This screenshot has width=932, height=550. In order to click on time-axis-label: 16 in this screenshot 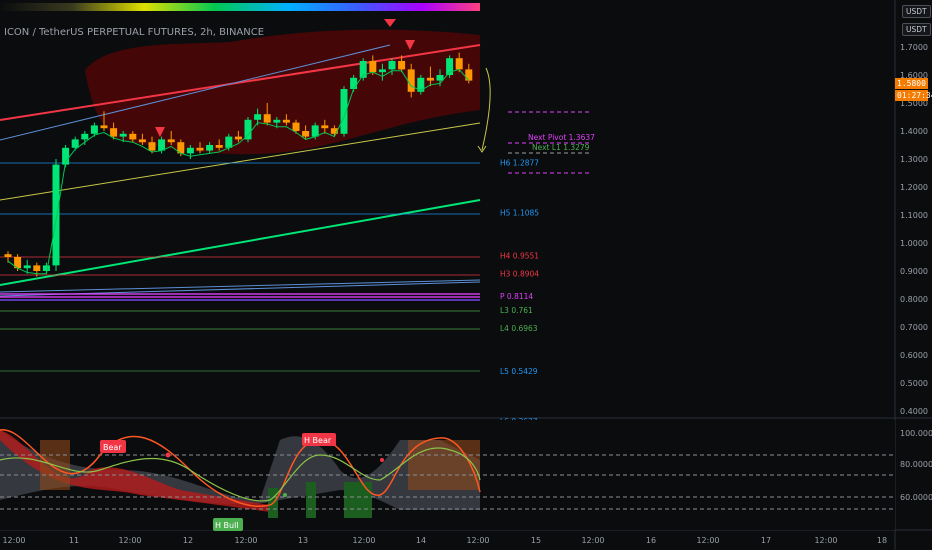, I will do `click(651, 540)`.